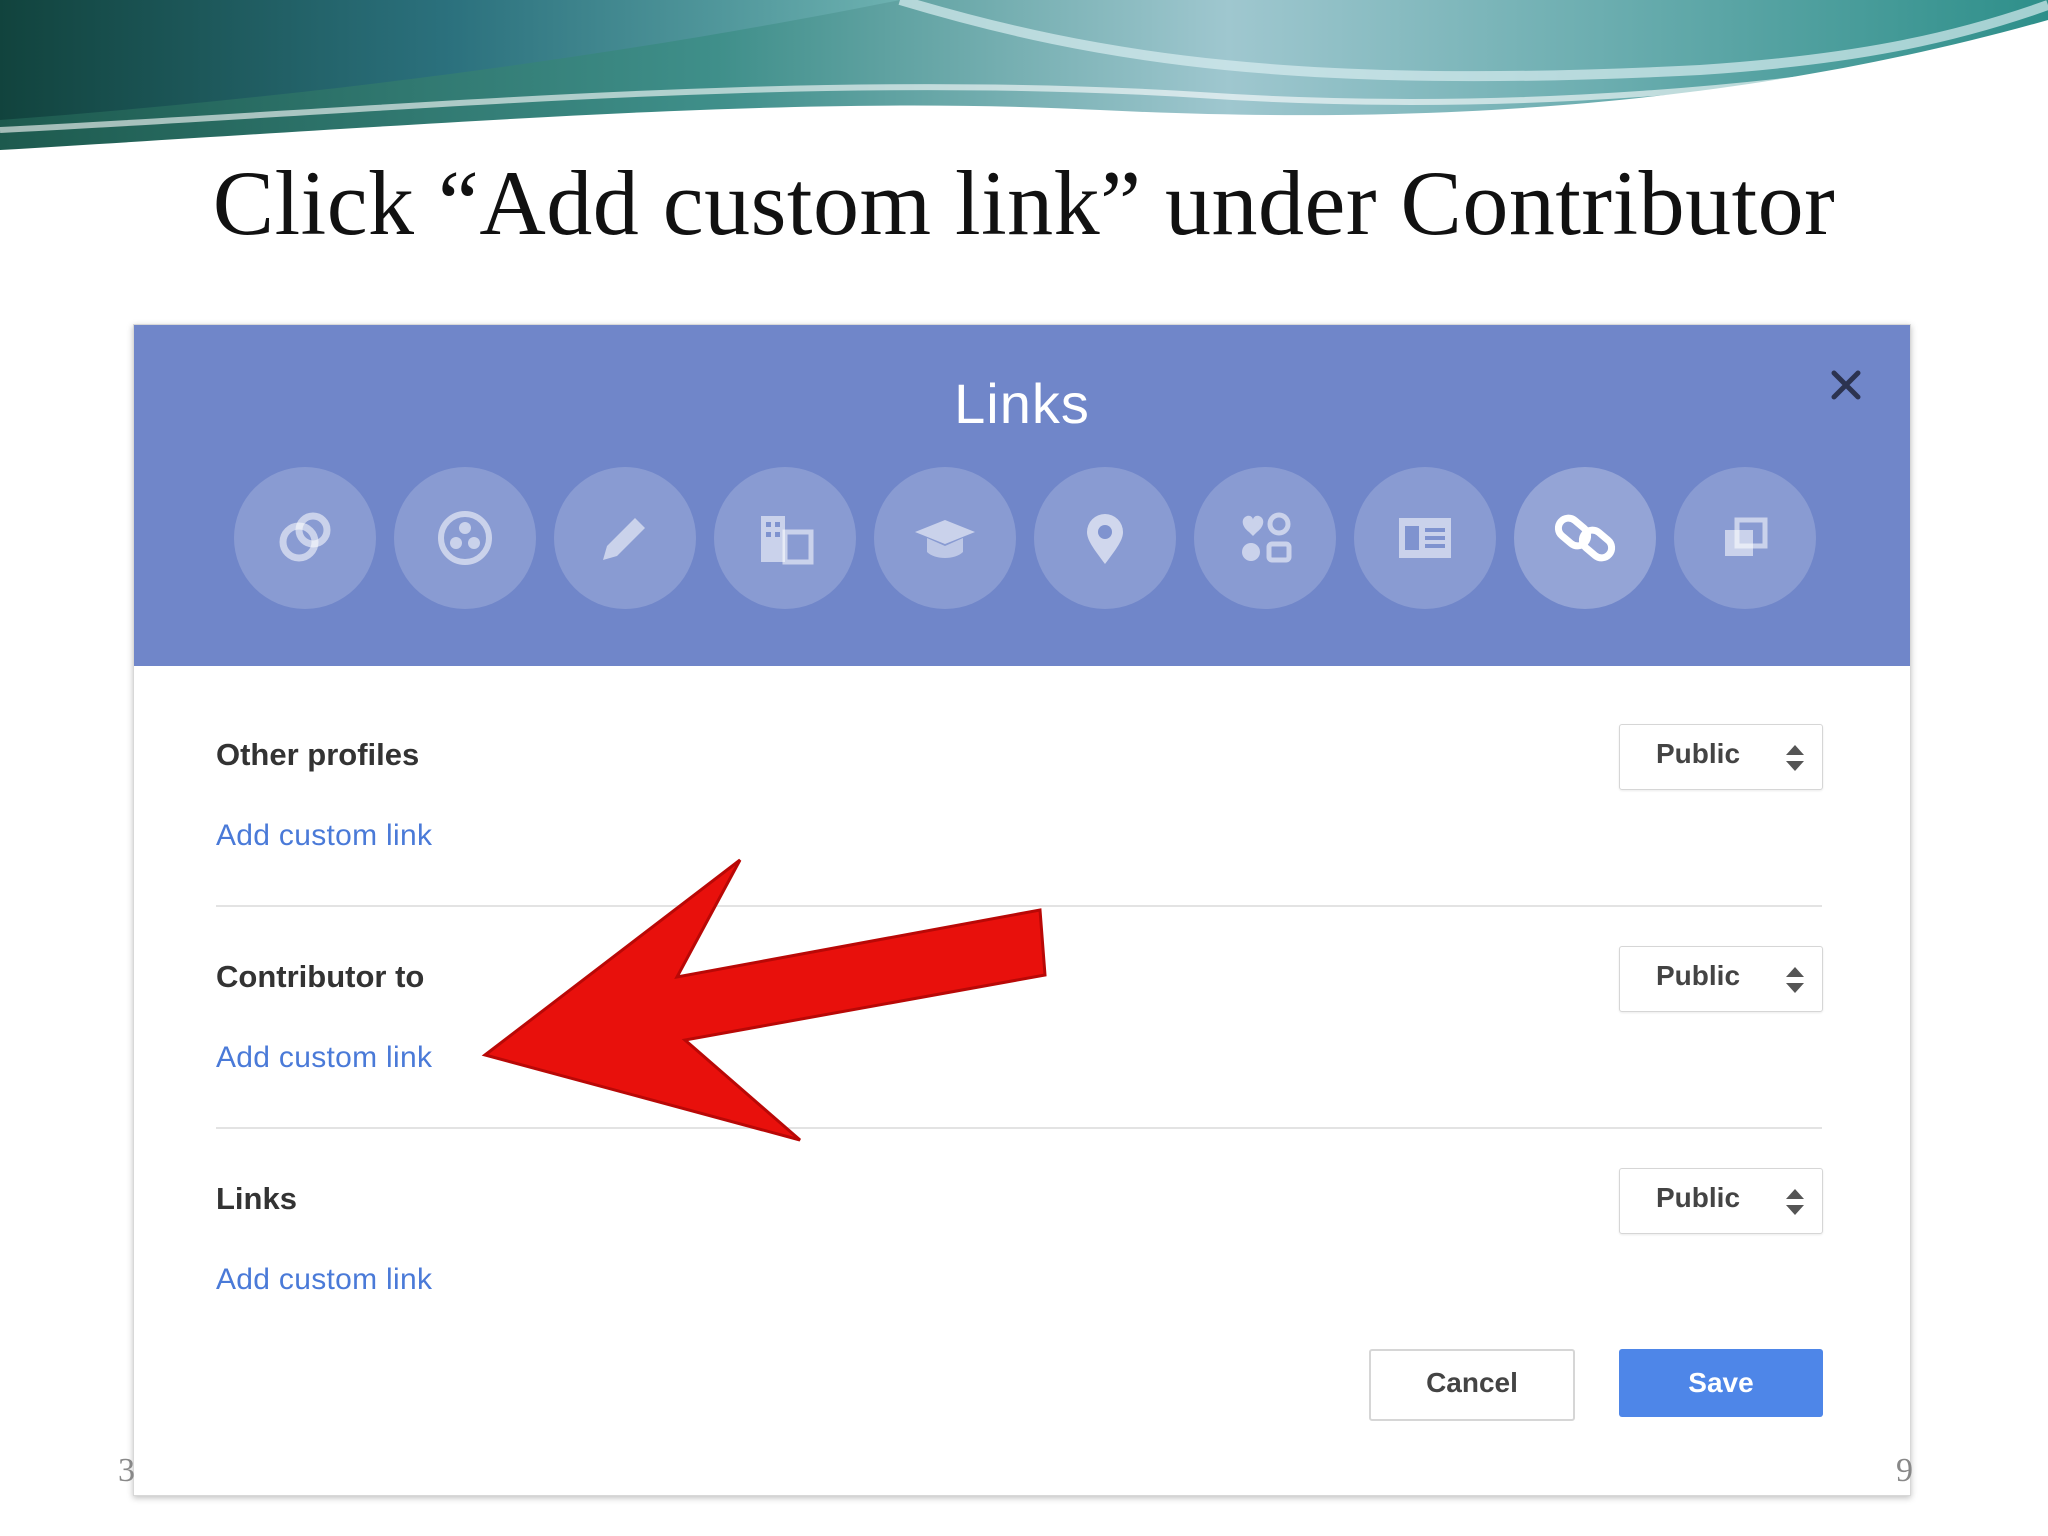 The image size is (2048, 1536). I want to click on tab-basic-info, so click(1265, 538).